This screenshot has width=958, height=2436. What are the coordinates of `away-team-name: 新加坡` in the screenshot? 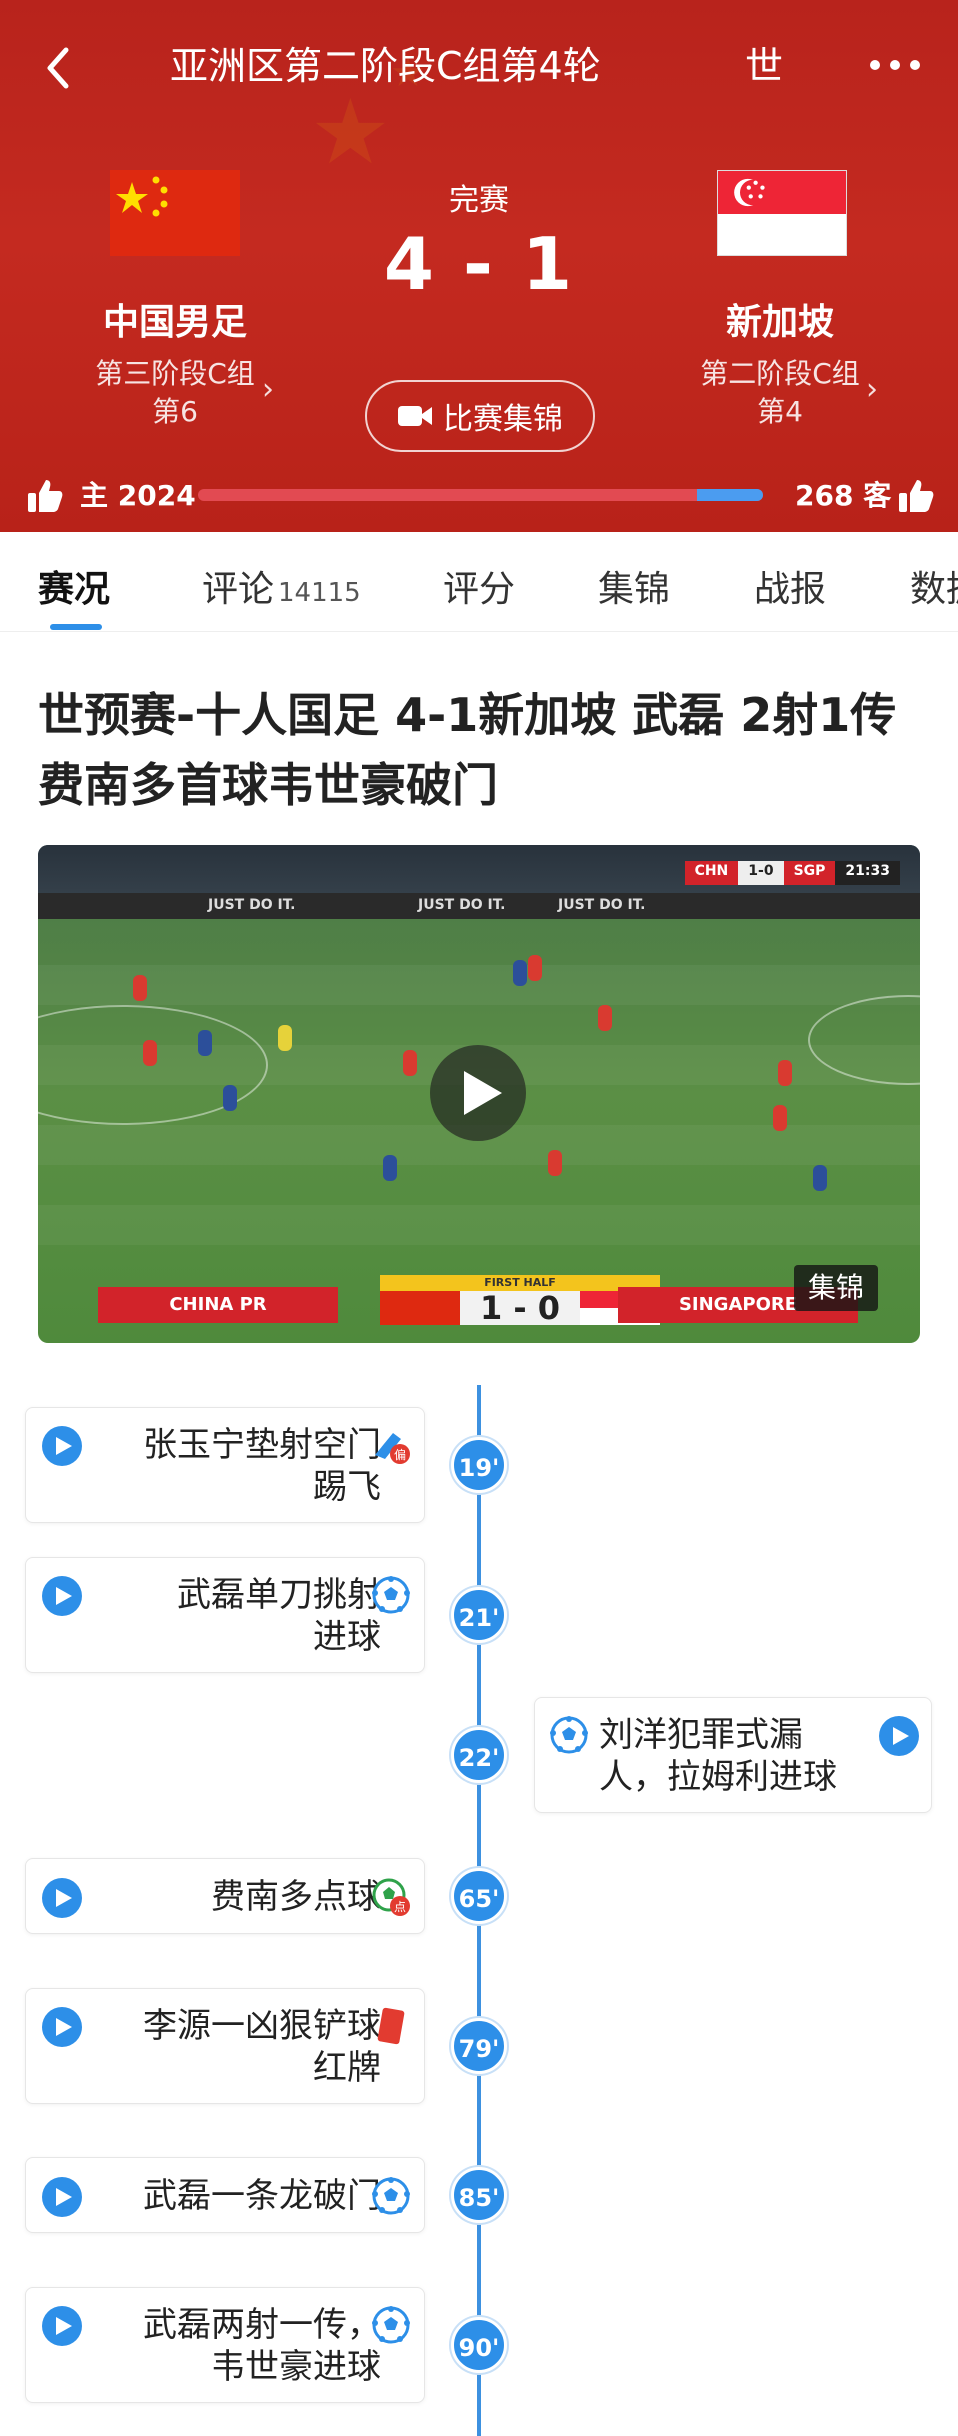 It's located at (780, 319).